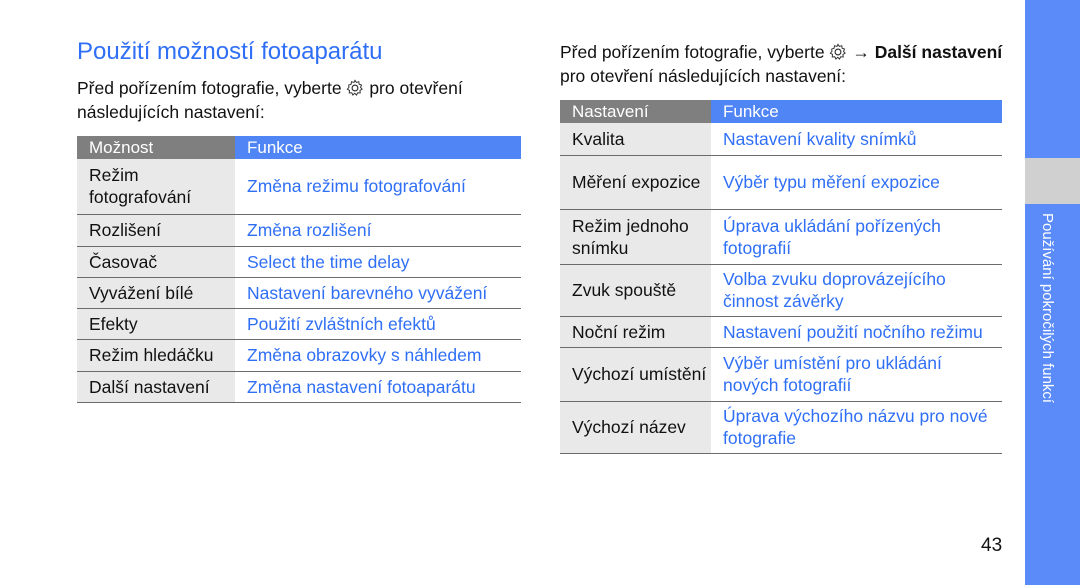  I want to click on option-name: Efekty, so click(156, 324).